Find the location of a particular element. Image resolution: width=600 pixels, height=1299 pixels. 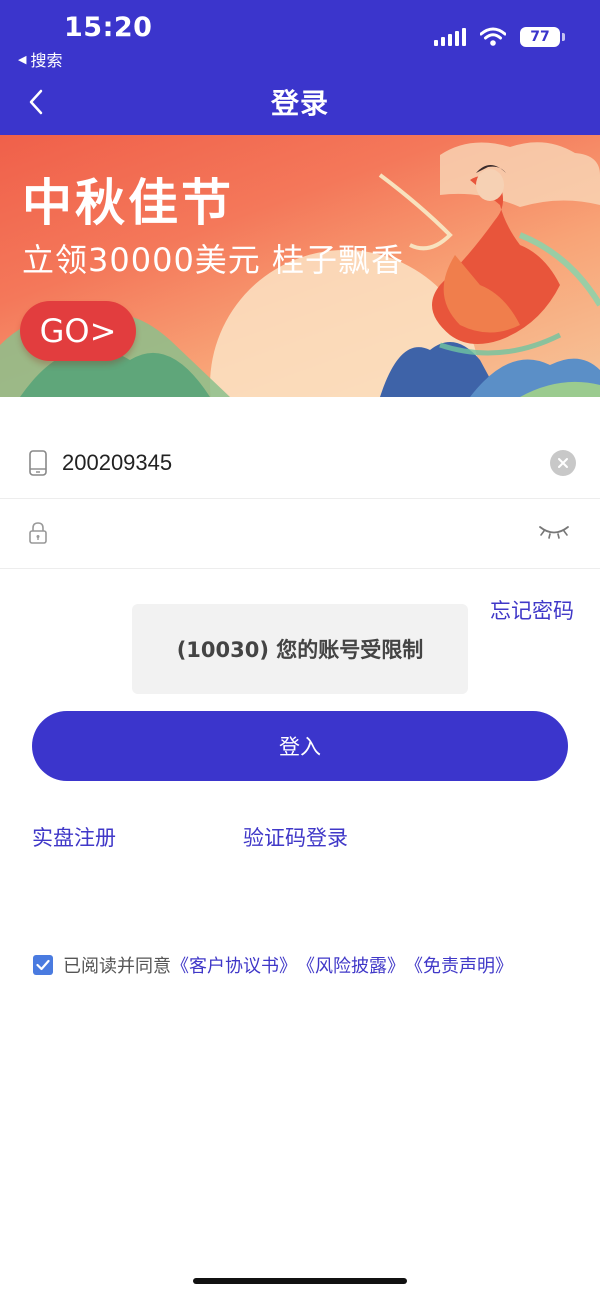

agreement-row: 已阅读并同意 《客户协议书》 《风险披露》 《免责声明》 is located at coordinates (273, 965).